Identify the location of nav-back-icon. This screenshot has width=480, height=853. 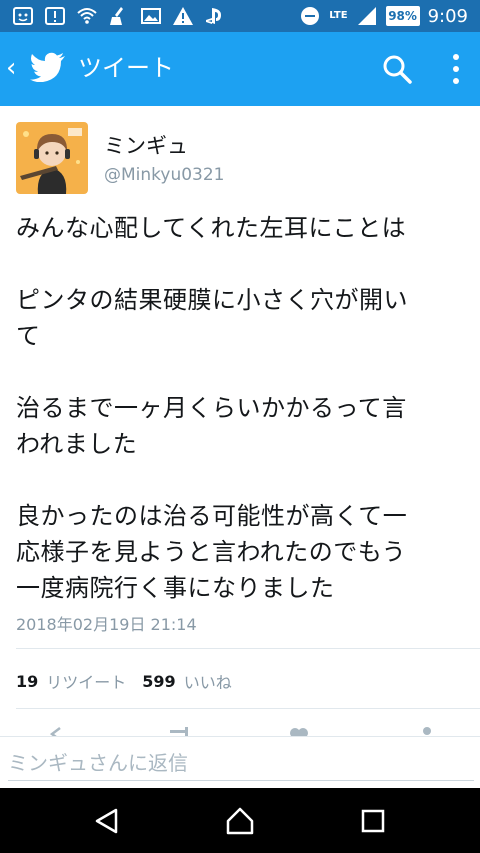
(107, 821).